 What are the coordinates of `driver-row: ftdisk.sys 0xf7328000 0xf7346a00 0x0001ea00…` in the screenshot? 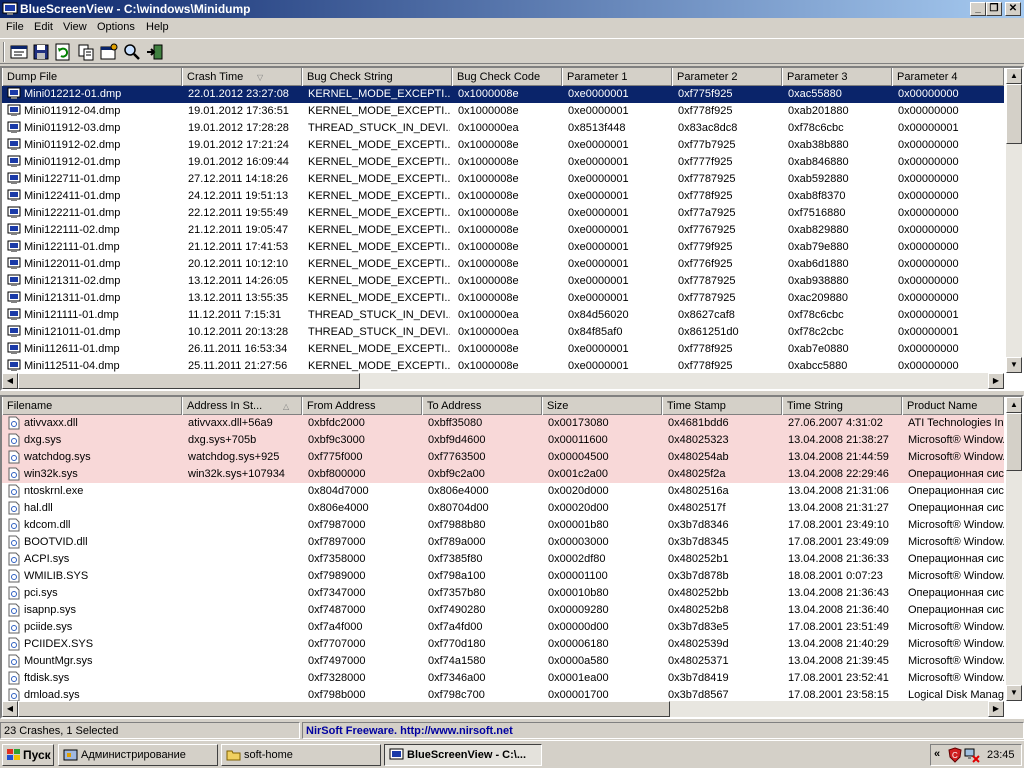 It's located at (503, 678).